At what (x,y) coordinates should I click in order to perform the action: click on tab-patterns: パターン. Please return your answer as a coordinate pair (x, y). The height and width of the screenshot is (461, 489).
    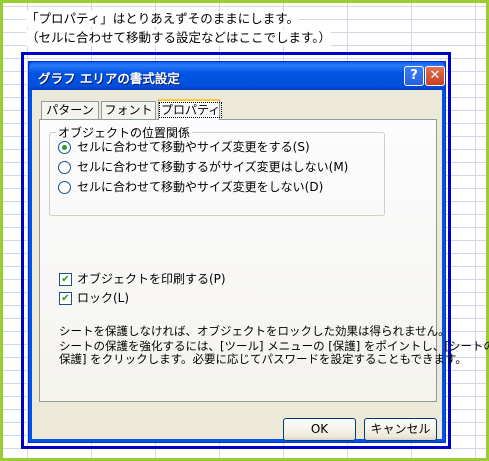
    Looking at the image, I should click on (70, 110).